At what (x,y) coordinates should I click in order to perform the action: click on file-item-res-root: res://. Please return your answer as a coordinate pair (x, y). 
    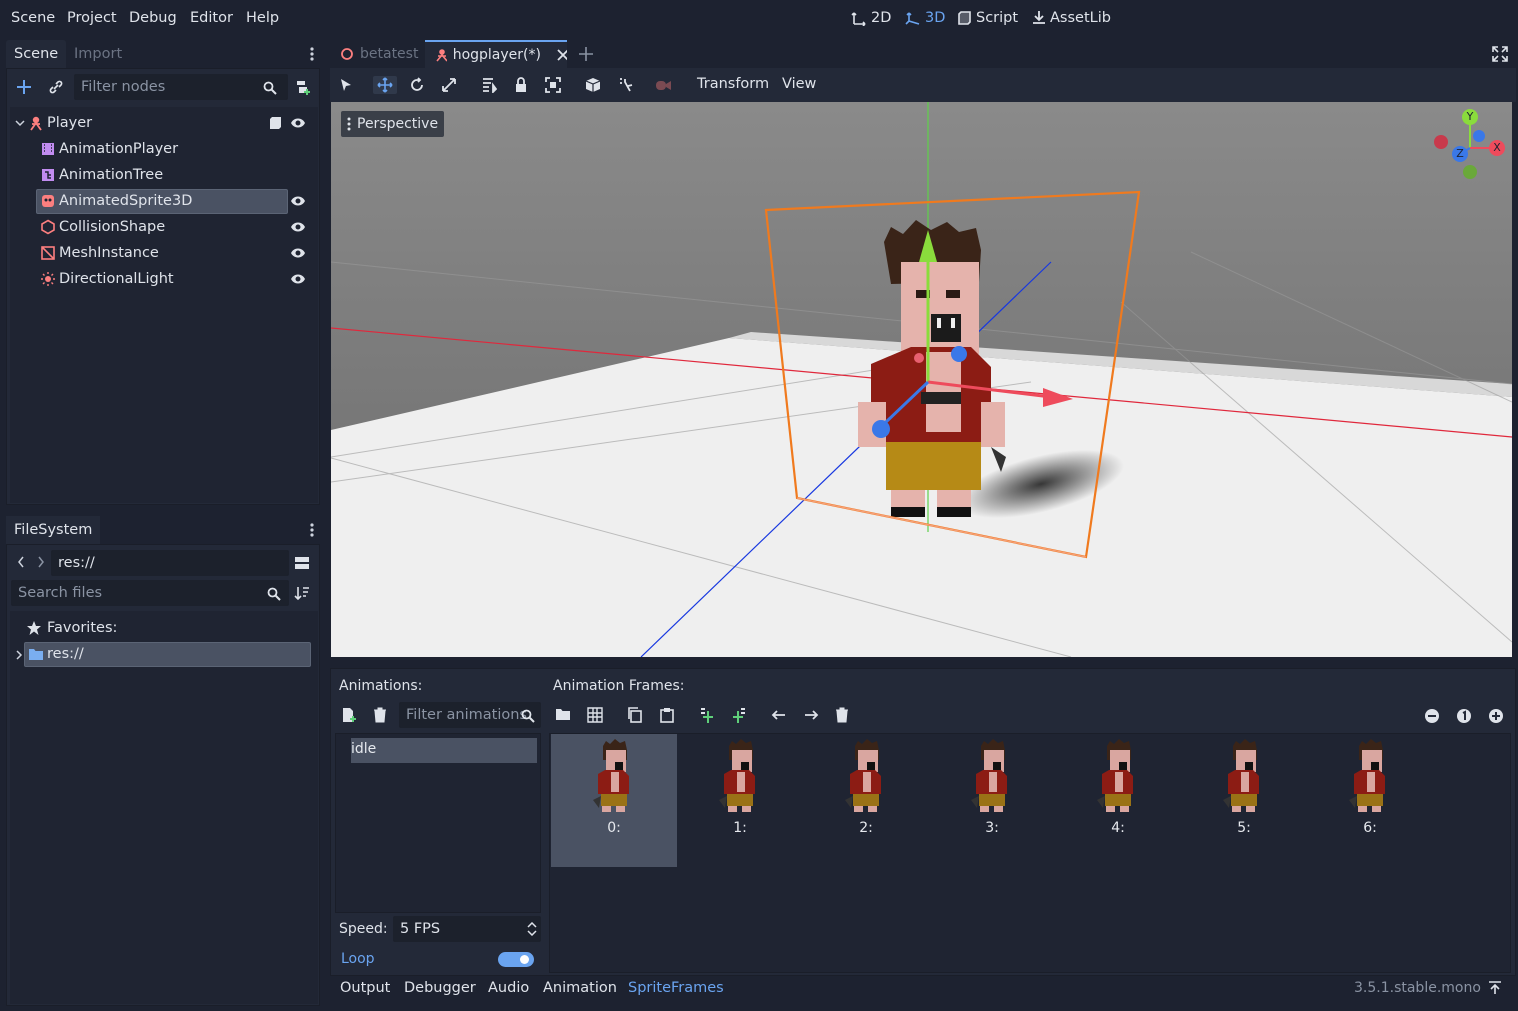
    Looking at the image, I should click on (164, 654).